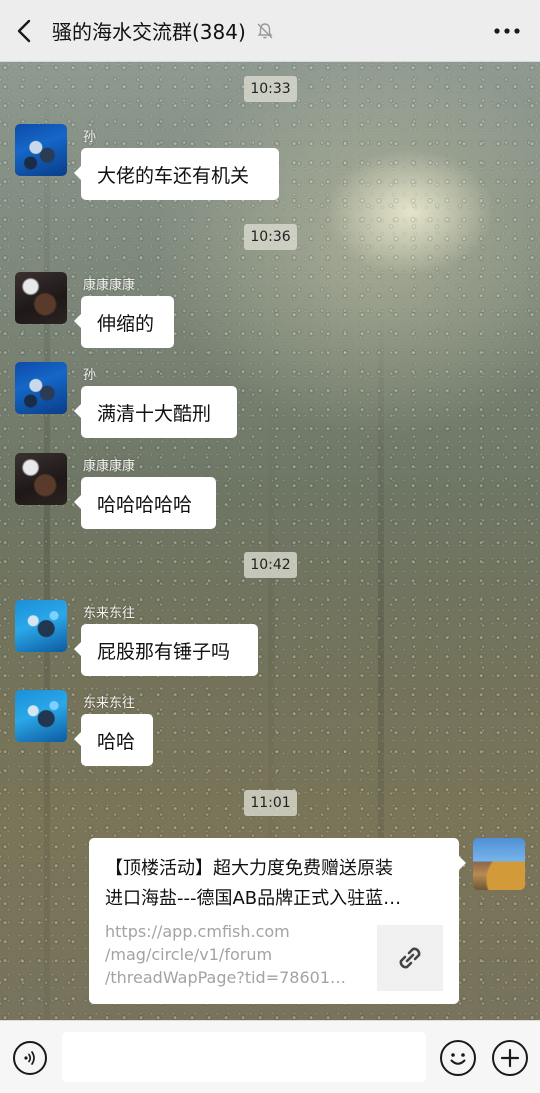  What do you see at coordinates (189, 954) in the screenshot?
I see `link-url-line: /mag/circle/v1/forum` at bounding box center [189, 954].